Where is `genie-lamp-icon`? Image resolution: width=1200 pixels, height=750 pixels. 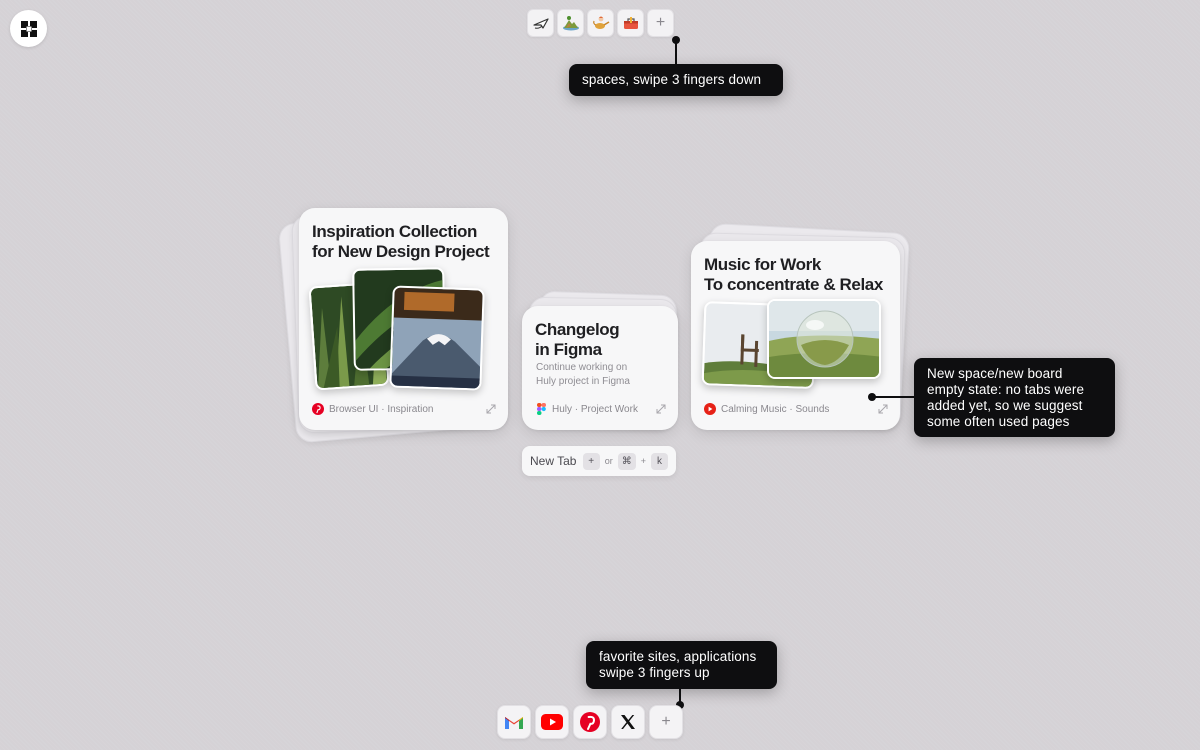
genie-lamp-icon is located at coordinates (600, 22).